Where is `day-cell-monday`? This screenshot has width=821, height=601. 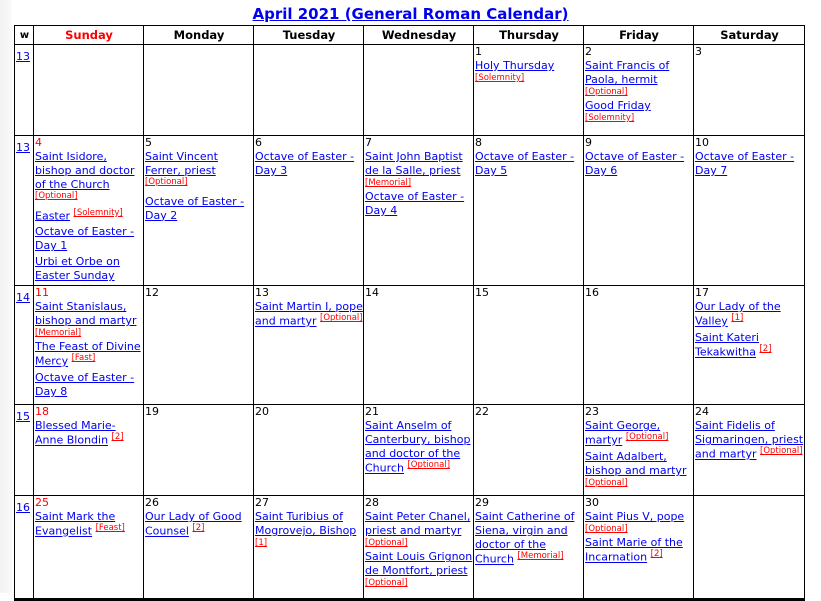
day-cell-monday is located at coordinates (198, 90).